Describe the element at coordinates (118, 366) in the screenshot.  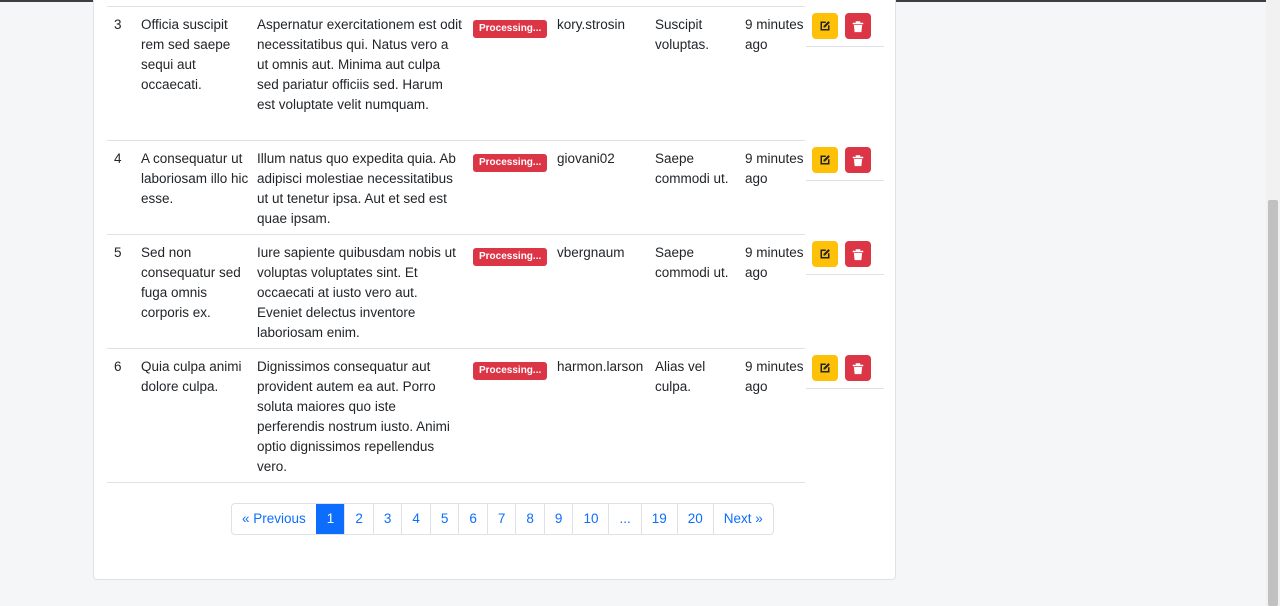
I see `row-id: 6` at that location.